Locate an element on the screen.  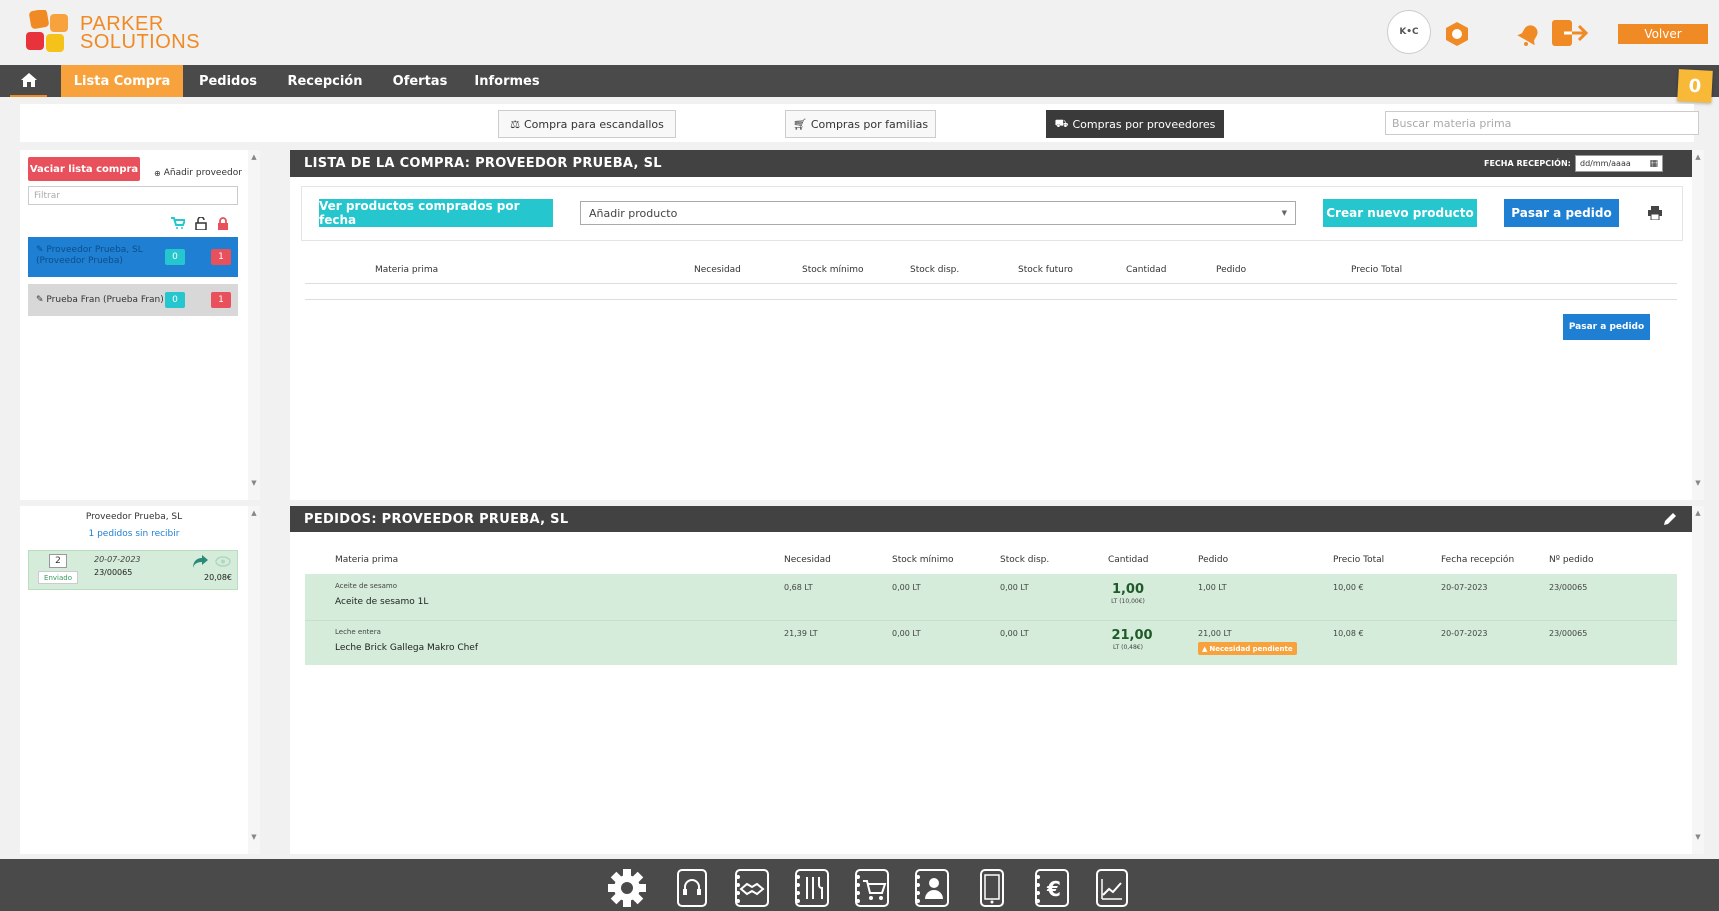
tab-compras-familias: 🛒︎ Compras por familias is located at coordinates (860, 124).